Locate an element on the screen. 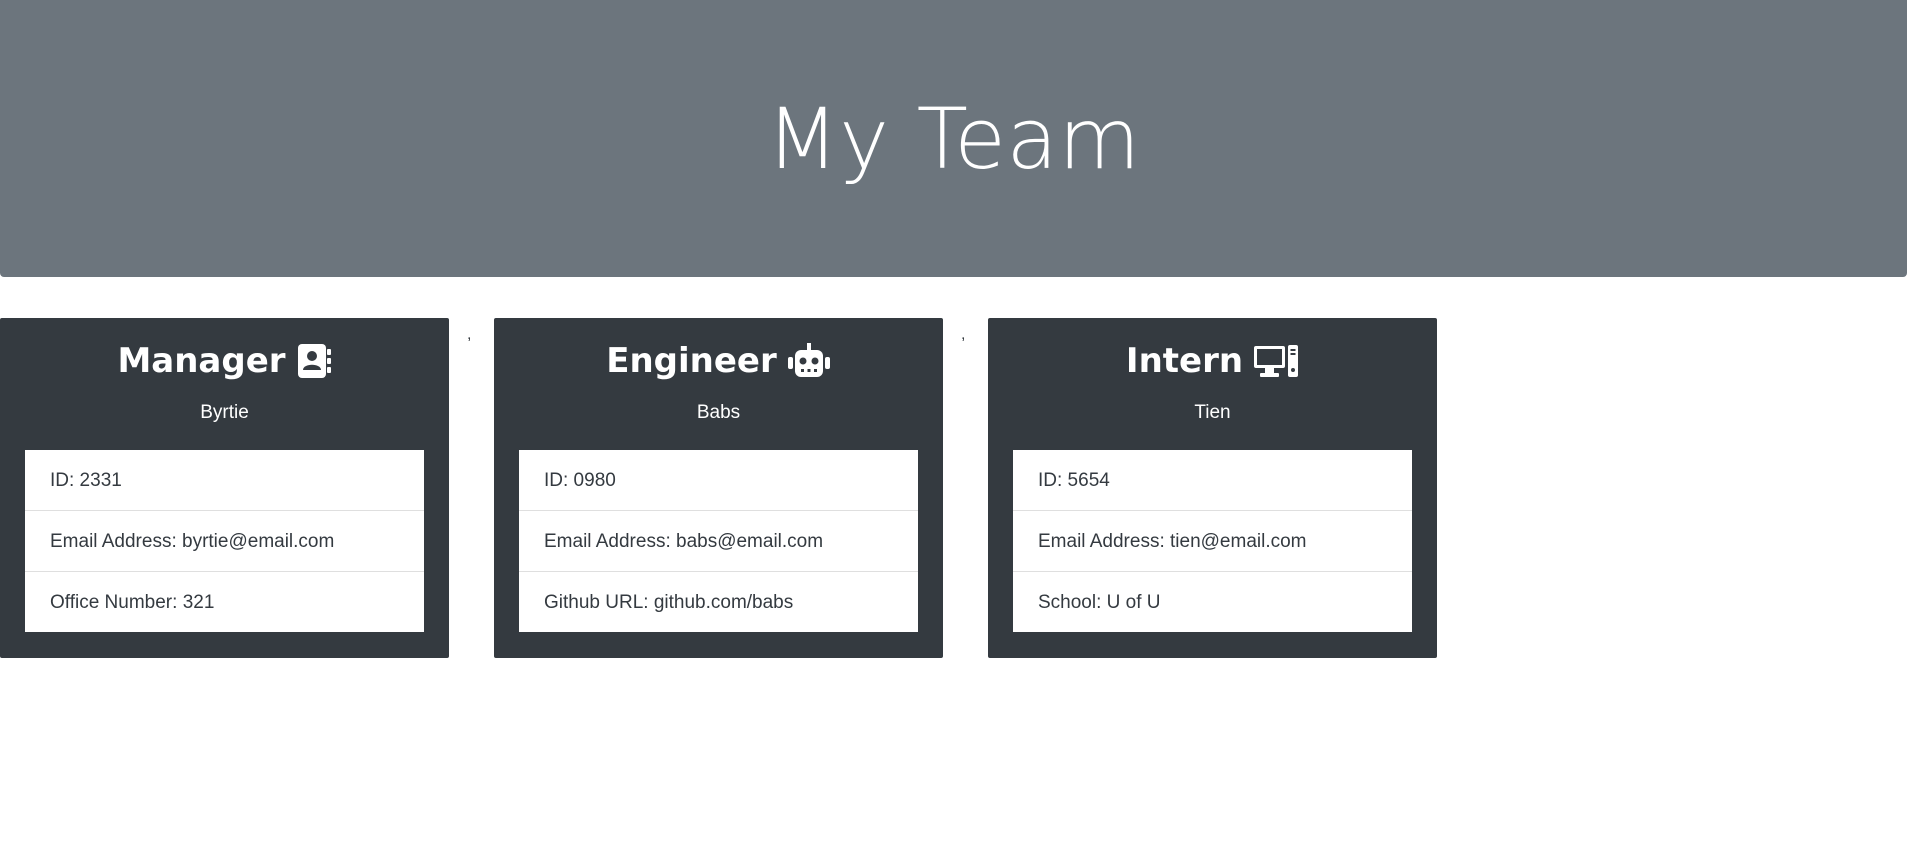 The image size is (1907, 862). list-item-github: Github URL: github.com/babs is located at coordinates (669, 602).